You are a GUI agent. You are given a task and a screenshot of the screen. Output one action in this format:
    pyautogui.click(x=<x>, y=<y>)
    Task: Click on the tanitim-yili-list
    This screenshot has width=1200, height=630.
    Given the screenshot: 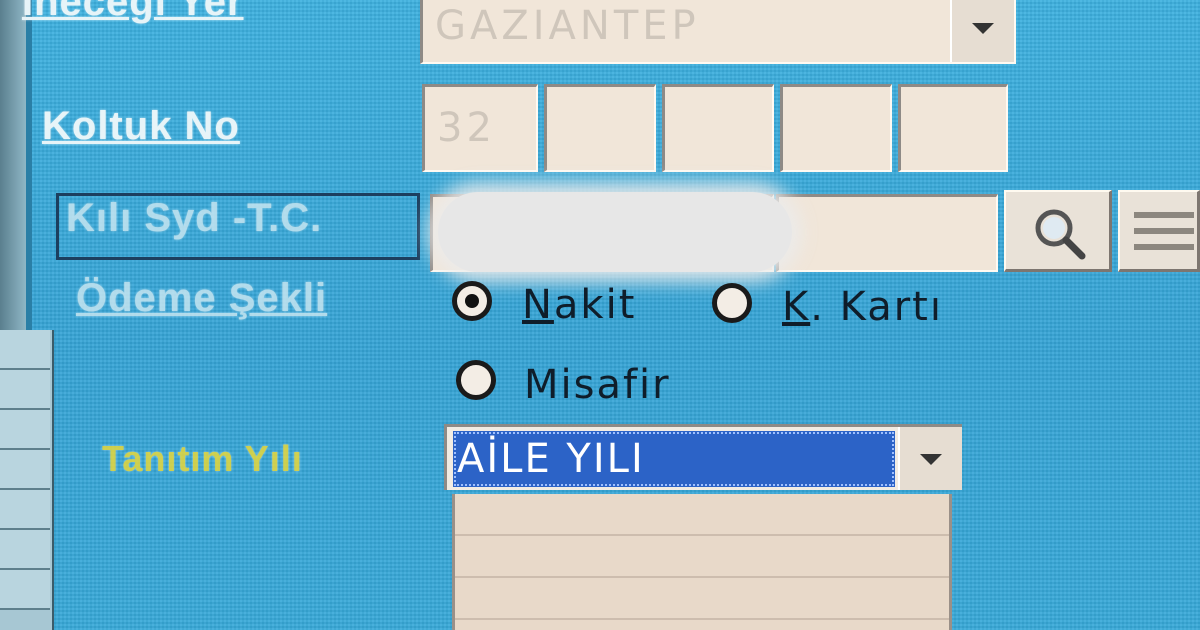 What is the action you would take?
    pyautogui.click(x=702, y=562)
    